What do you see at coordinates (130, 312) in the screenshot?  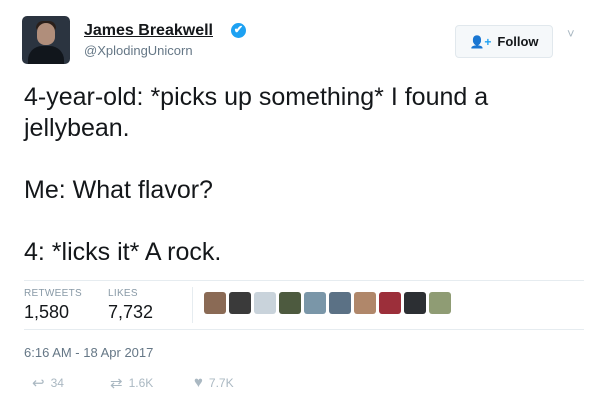 I see `likes-count: 7,732` at bounding box center [130, 312].